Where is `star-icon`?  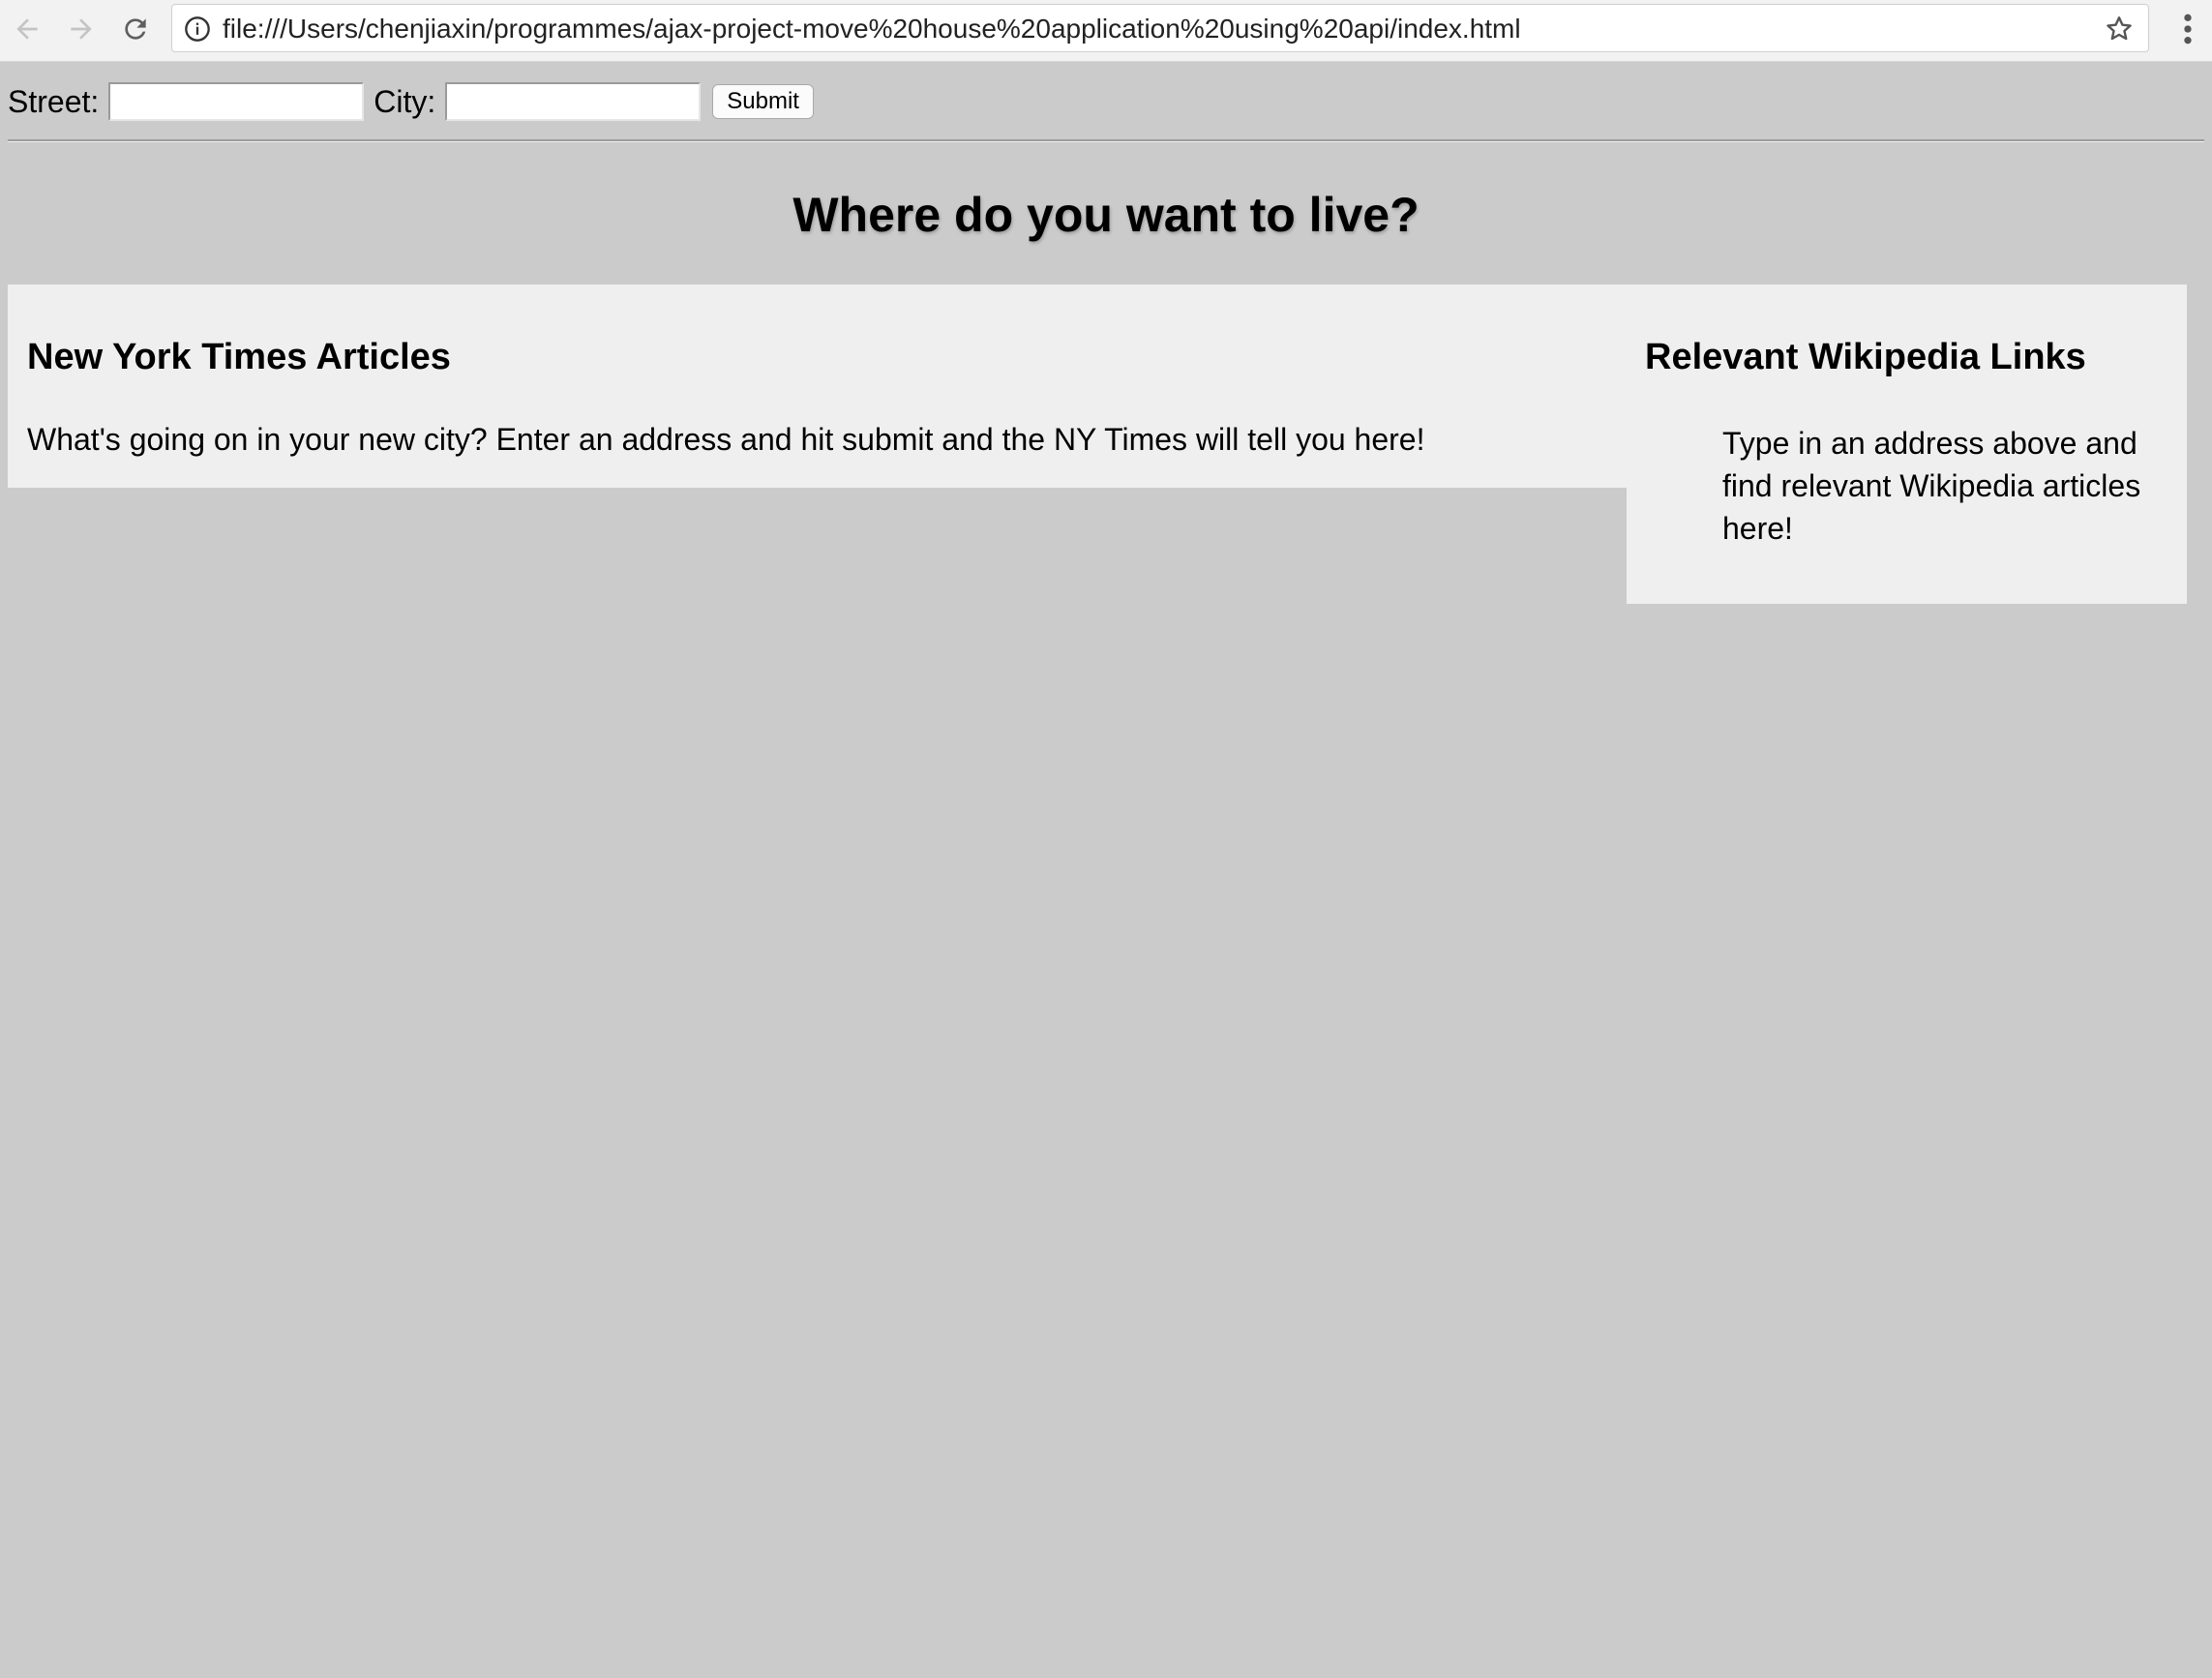
star-icon is located at coordinates (2120, 29).